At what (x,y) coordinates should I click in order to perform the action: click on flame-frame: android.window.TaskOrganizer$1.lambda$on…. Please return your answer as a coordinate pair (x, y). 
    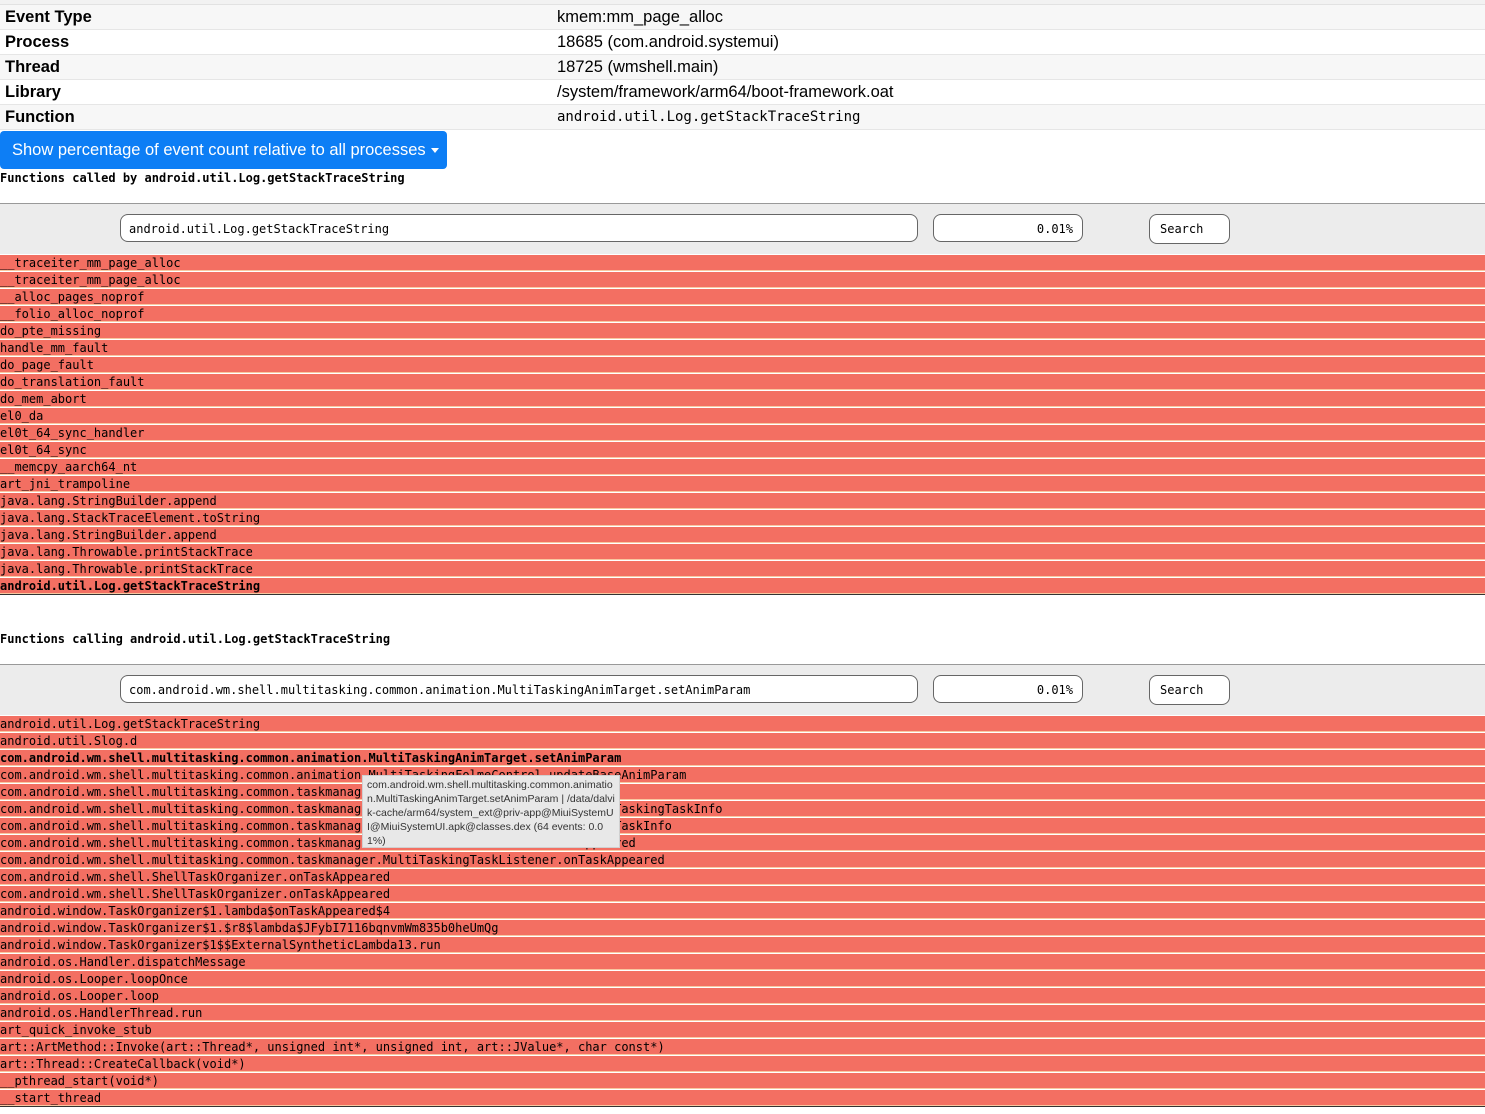
    Looking at the image, I should click on (742, 911).